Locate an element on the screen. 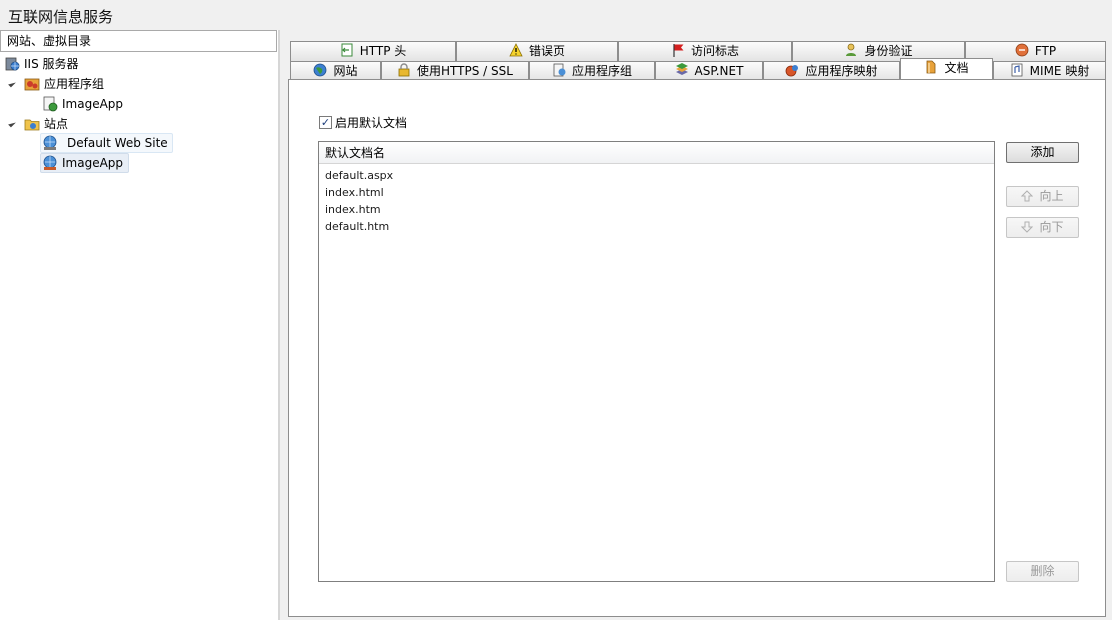  key-user-icon is located at coordinates (851, 49).